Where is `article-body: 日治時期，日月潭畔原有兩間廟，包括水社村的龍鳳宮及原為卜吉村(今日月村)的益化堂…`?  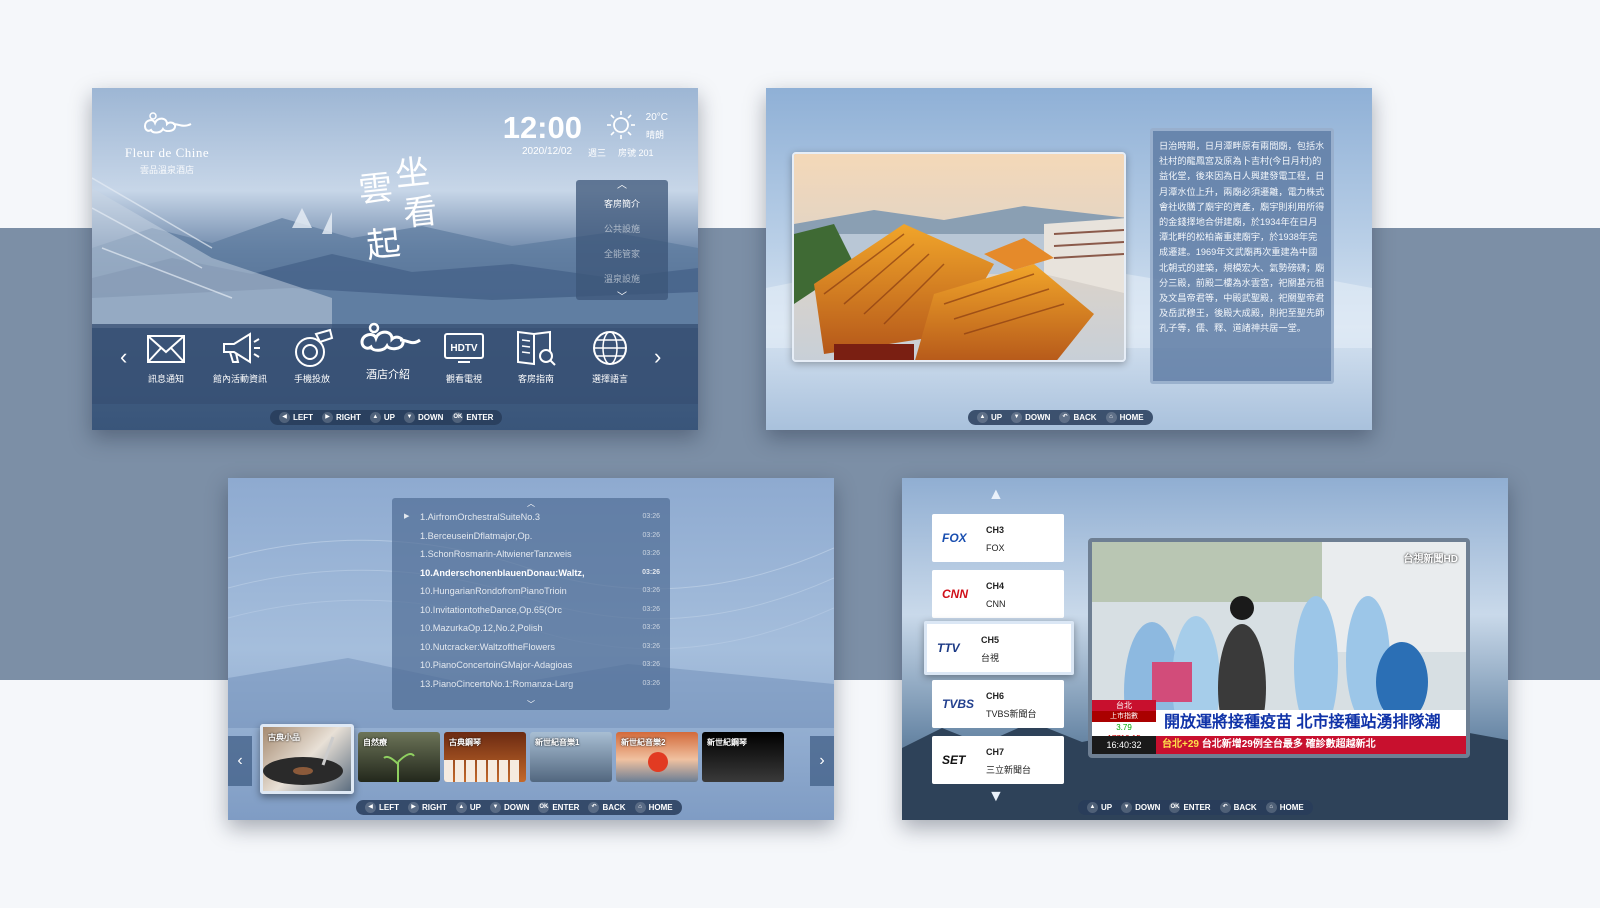
article-body: 日治時期，日月潭畔原有兩間廟，包括水社村的龍鳳宮及原為卜吉村(今日月村)的益化堂… is located at coordinates (1242, 237).